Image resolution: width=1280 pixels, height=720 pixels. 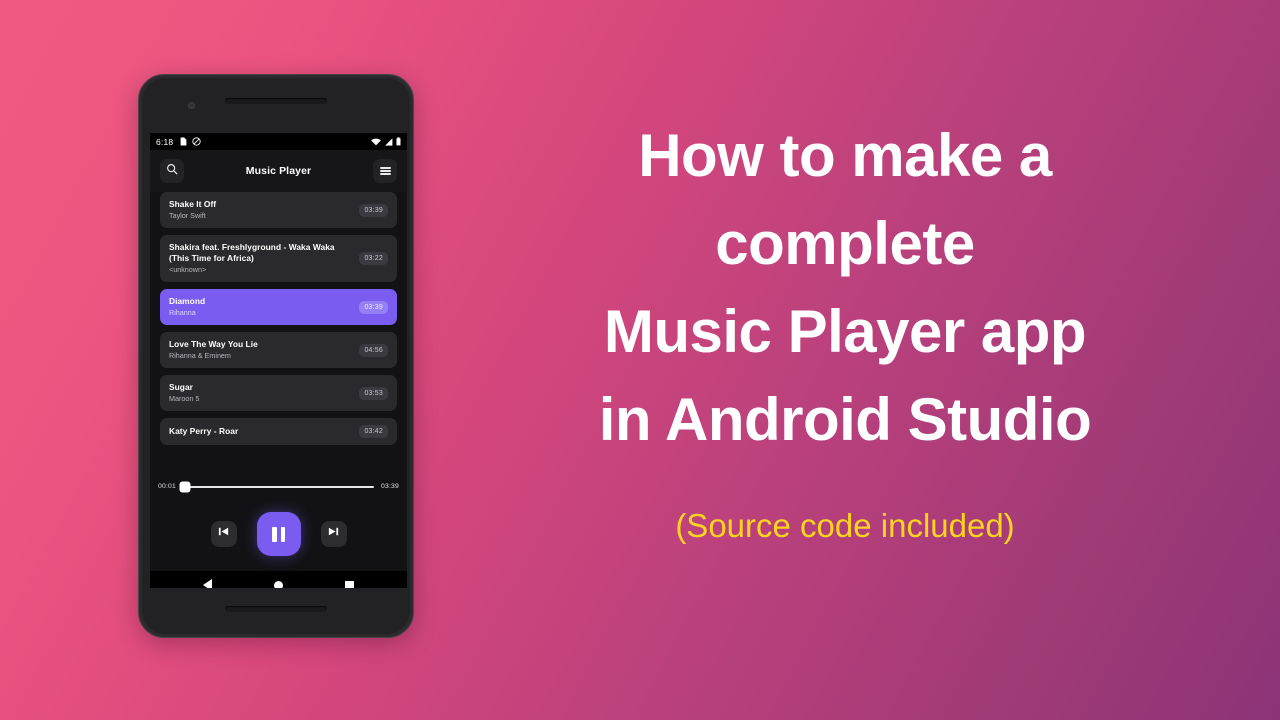 I want to click on play-pause-button, so click(x=278, y=534).